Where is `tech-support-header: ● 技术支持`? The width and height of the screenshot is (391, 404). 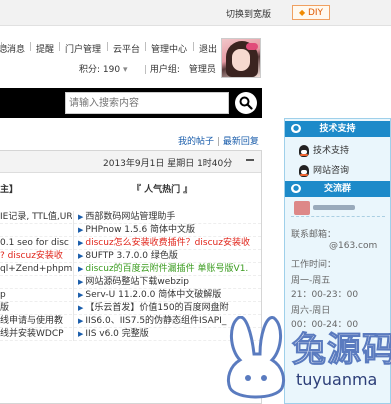 tech-support-header: ● 技术支持 is located at coordinates (337, 129).